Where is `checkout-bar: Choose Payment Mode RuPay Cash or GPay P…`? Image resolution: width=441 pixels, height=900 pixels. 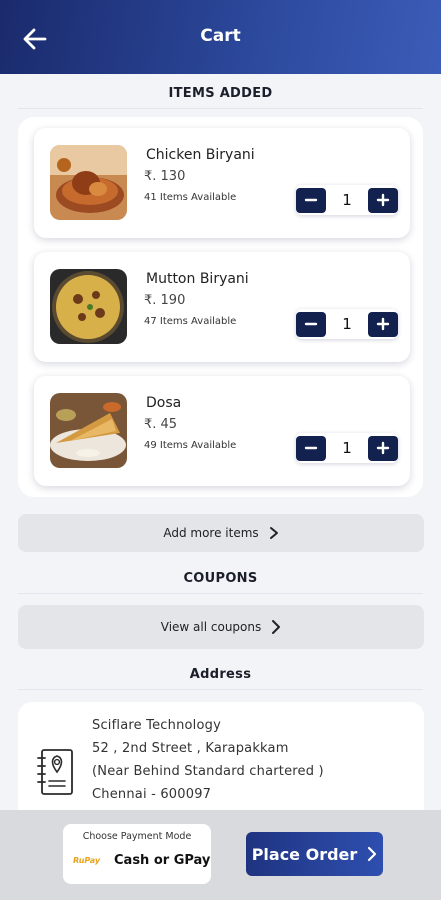 checkout-bar: Choose Payment Mode RuPay Cash or GPay P… is located at coordinates (220, 855).